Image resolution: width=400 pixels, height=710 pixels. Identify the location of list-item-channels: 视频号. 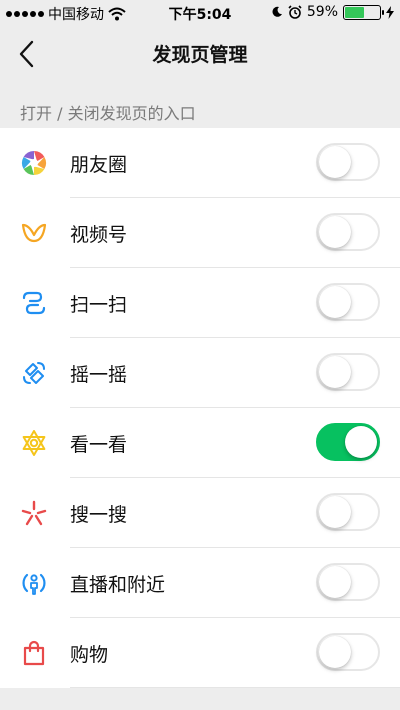
(200, 233).